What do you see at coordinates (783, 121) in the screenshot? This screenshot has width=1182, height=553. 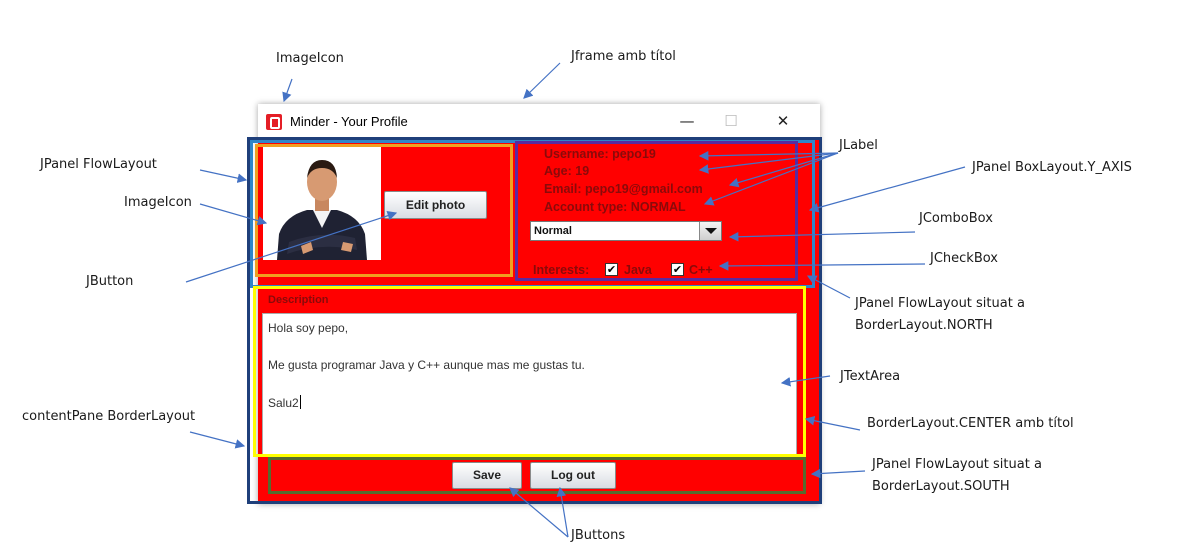 I see `close-icon: ✕` at bounding box center [783, 121].